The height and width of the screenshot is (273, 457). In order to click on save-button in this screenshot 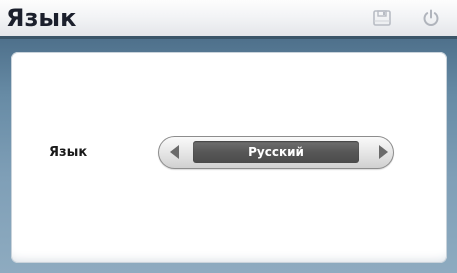, I will do `click(382, 18)`.